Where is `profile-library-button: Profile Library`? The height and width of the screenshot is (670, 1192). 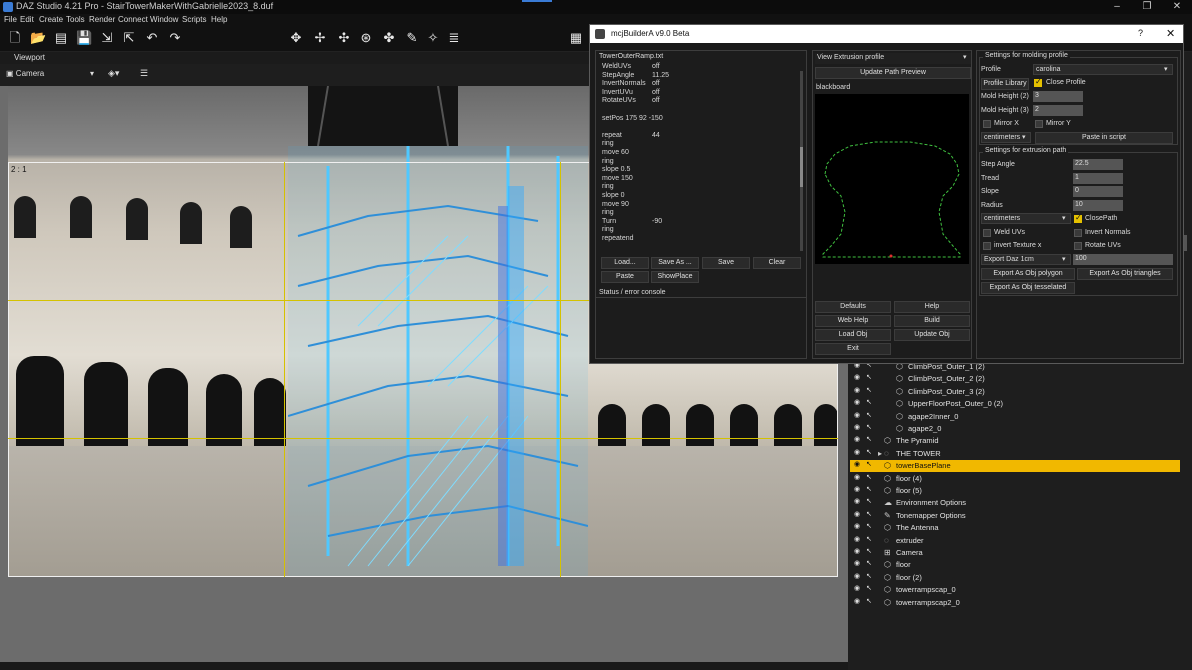 profile-library-button: Profile Library is located at coordinates (1005, 84).